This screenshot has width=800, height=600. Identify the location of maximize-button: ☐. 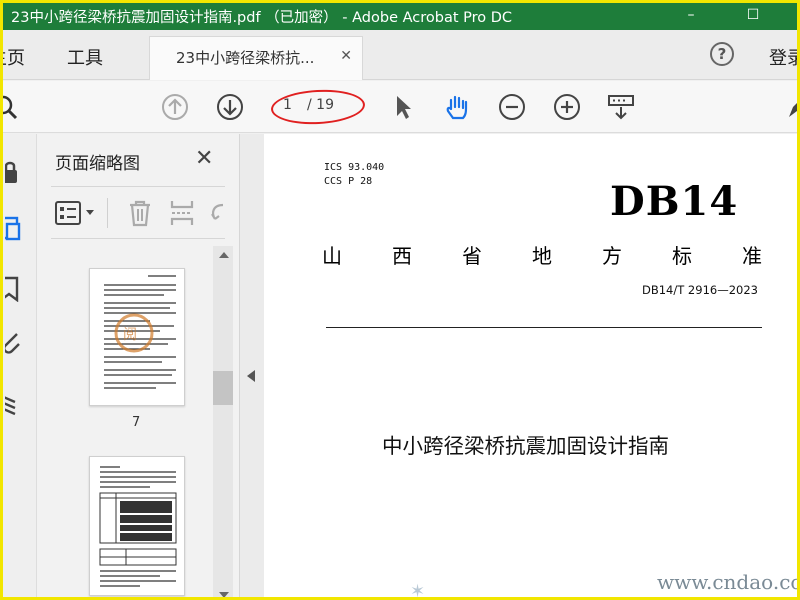
(753, 16).